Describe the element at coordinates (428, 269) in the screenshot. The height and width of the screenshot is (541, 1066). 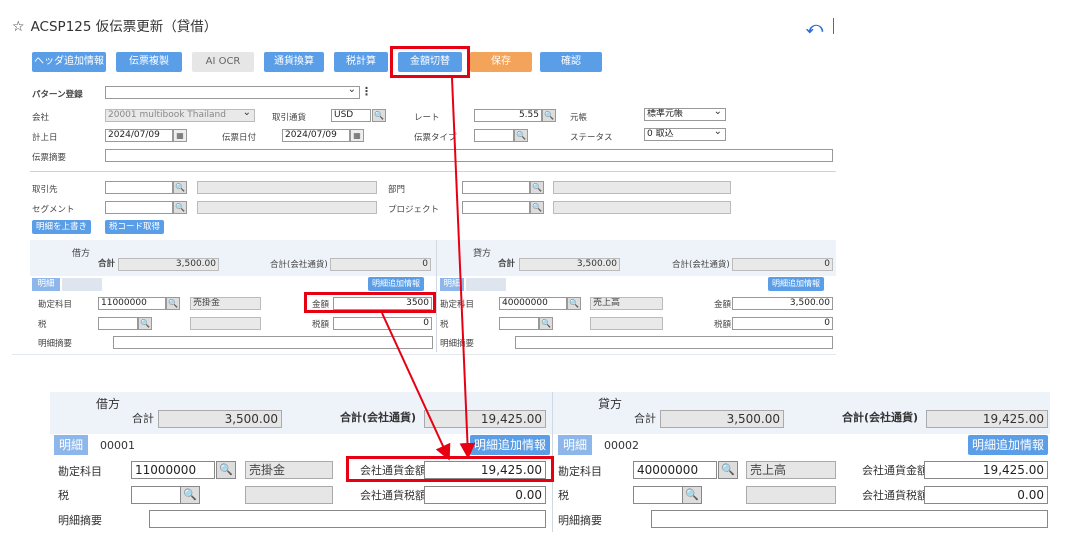
I see `annotation-arrows` at that location.